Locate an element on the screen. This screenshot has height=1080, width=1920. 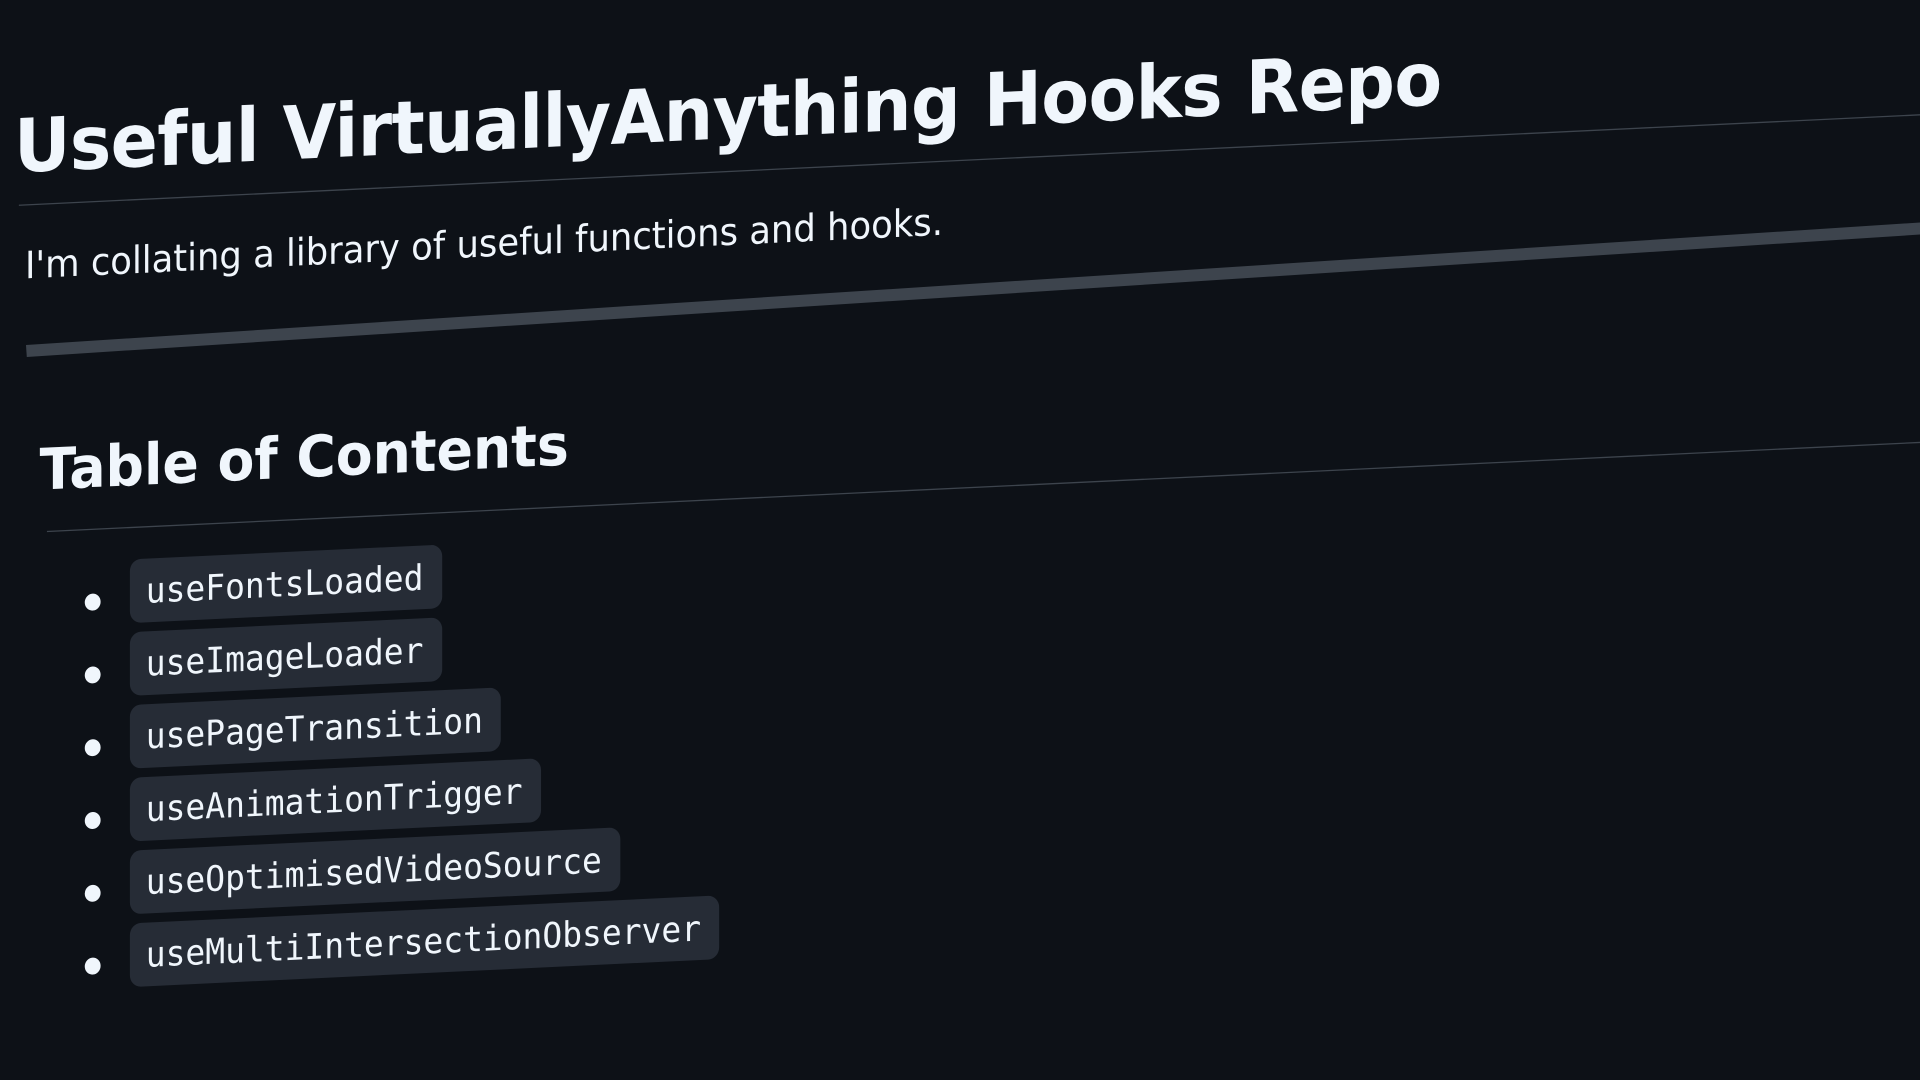
toc-link-usemultiintersectionobserver: useMultiIntersectionObserver is located at coordinates (424, 940).